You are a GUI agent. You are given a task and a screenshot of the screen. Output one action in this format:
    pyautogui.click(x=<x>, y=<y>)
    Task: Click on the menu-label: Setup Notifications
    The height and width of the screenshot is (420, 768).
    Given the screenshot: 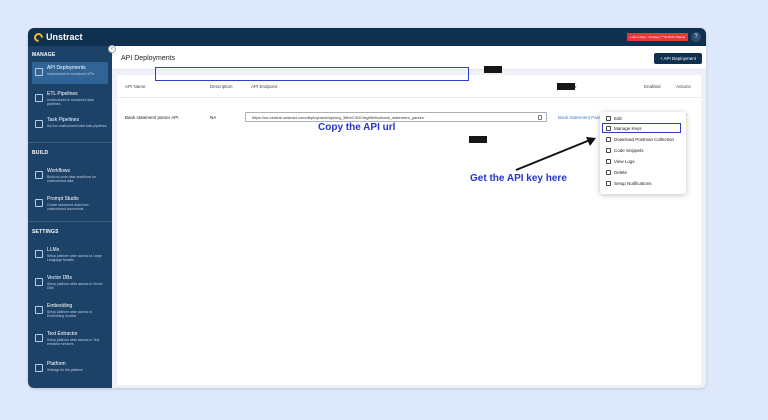 What is the action you would take?
    pyautogui.click(x=633, y=183)
    